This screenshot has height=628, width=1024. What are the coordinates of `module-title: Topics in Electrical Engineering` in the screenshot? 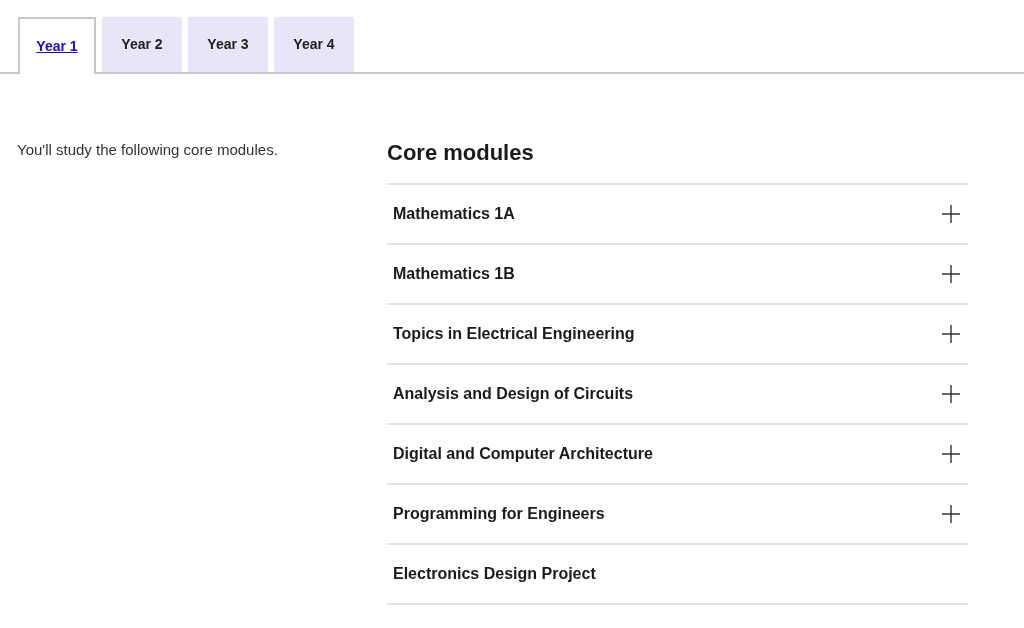 It's located at (514, 334).